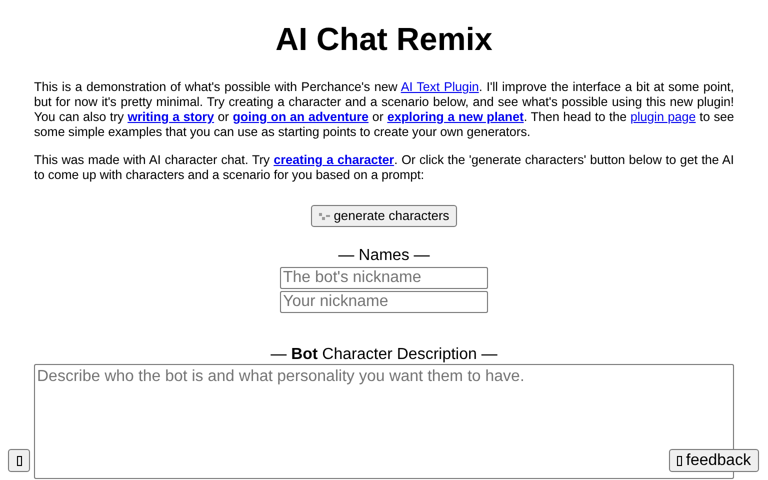 The image size is (768, 480). I want to click on page-title: AI Chat Remix, so click(384, 39).